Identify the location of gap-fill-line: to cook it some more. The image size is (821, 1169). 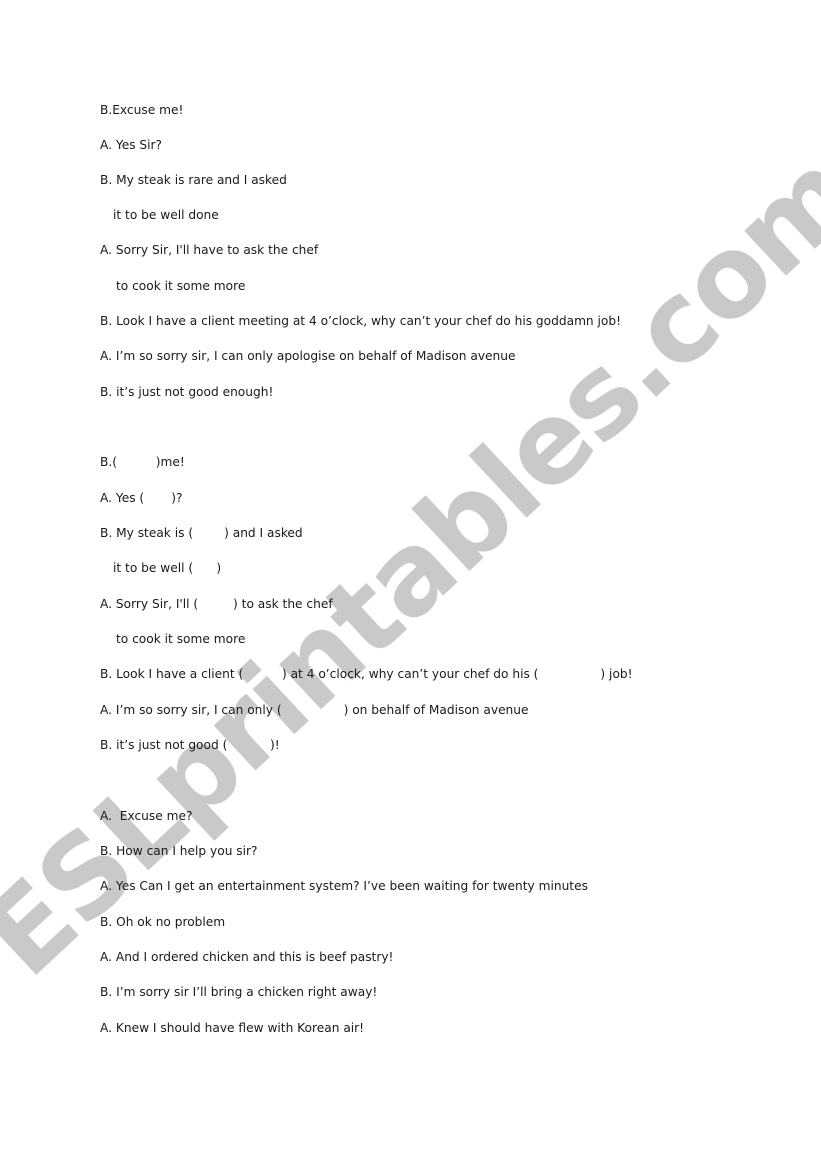
(181, 639).